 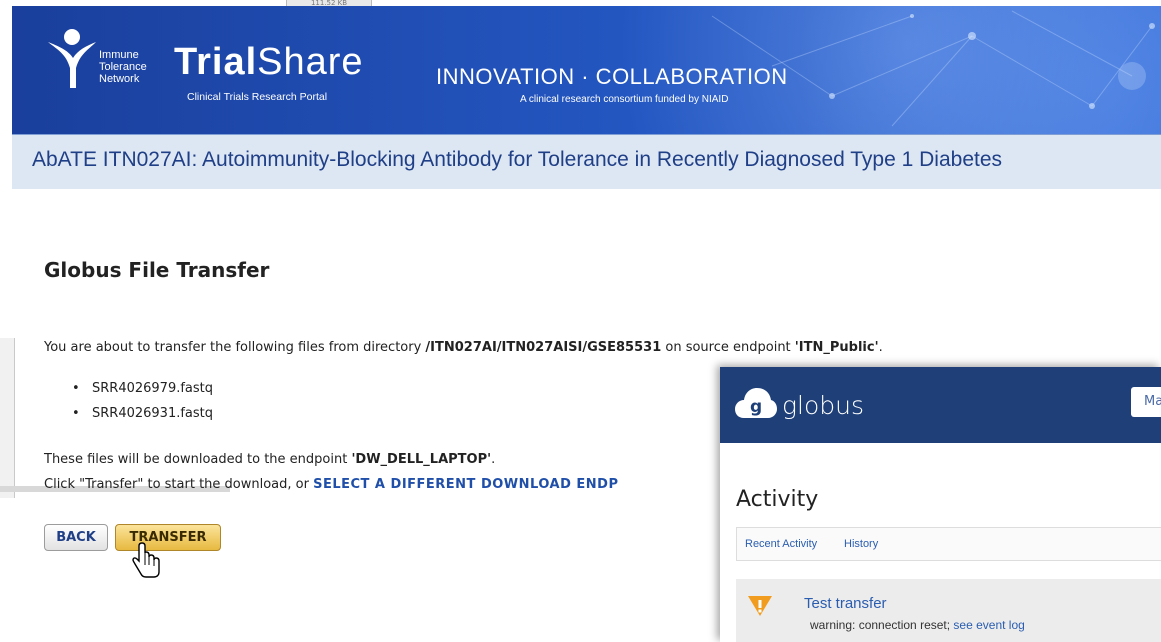 I want to click on background-window-edge, so click(x=7, y=418).